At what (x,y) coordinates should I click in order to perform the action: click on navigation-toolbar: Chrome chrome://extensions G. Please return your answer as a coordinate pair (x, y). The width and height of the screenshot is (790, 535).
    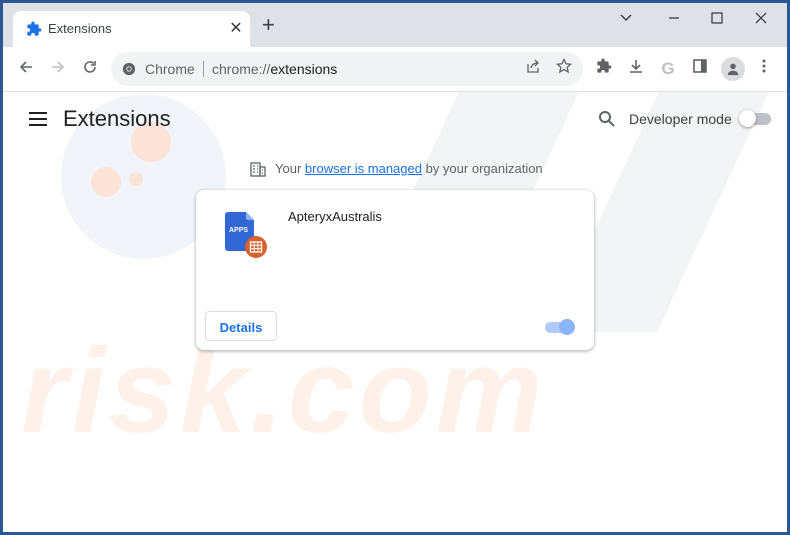
    Looking at the image, I should click on (395, 69).